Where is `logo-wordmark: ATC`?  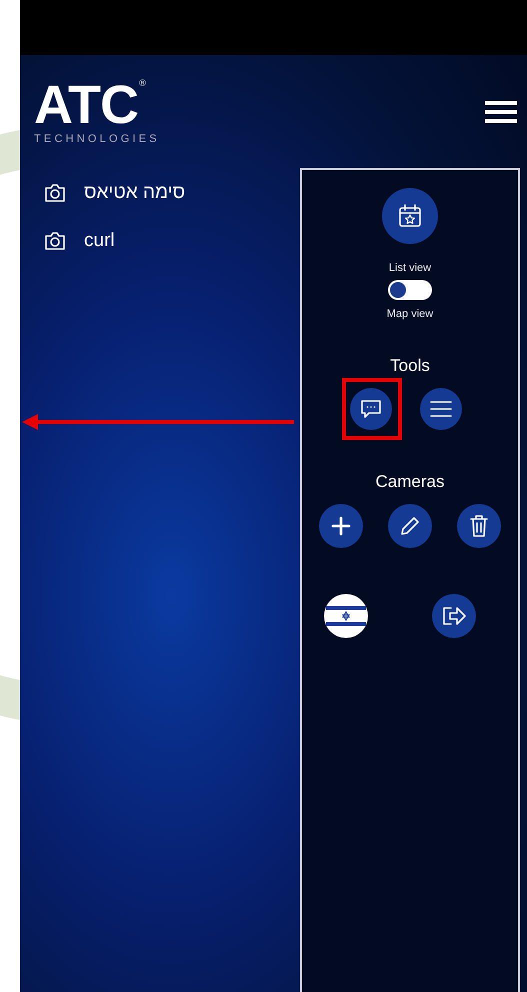
logo-wordmark: ATC is located at coordinates (86, 104).